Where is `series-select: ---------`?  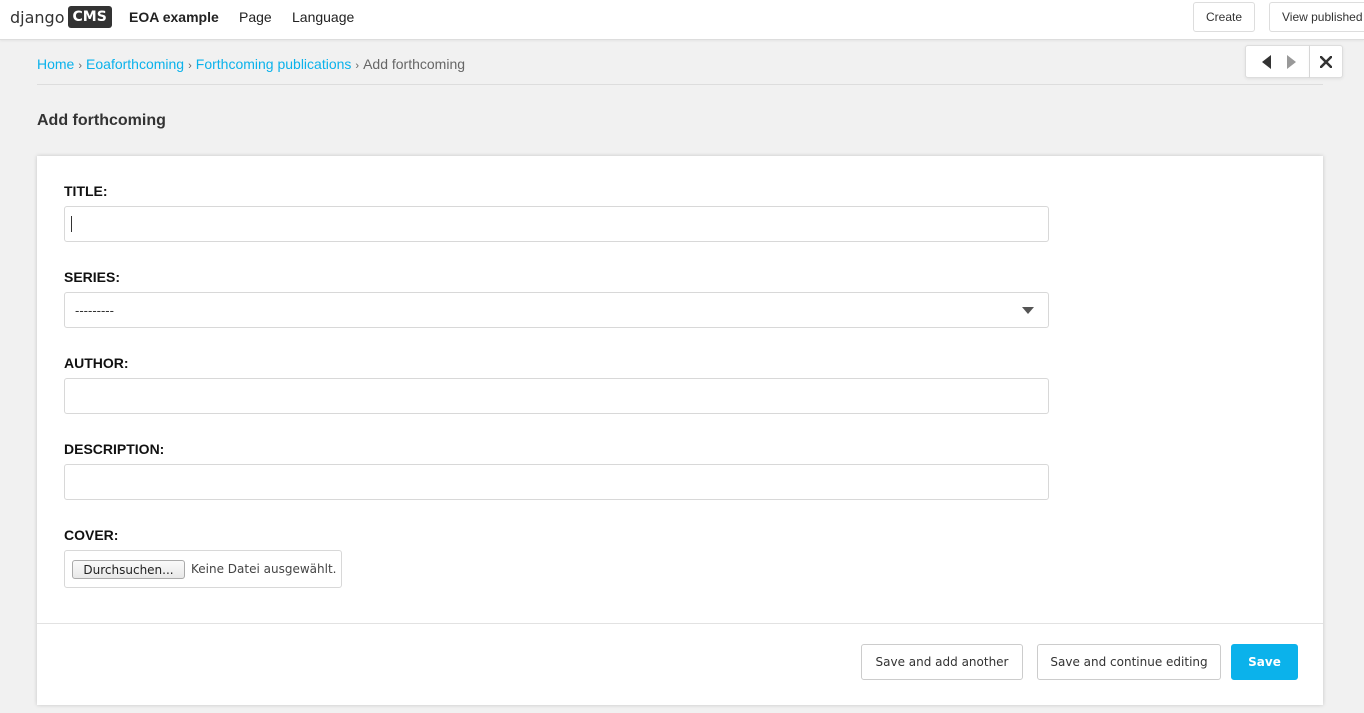 series-select: --------- is located at coordinates (556, 310).